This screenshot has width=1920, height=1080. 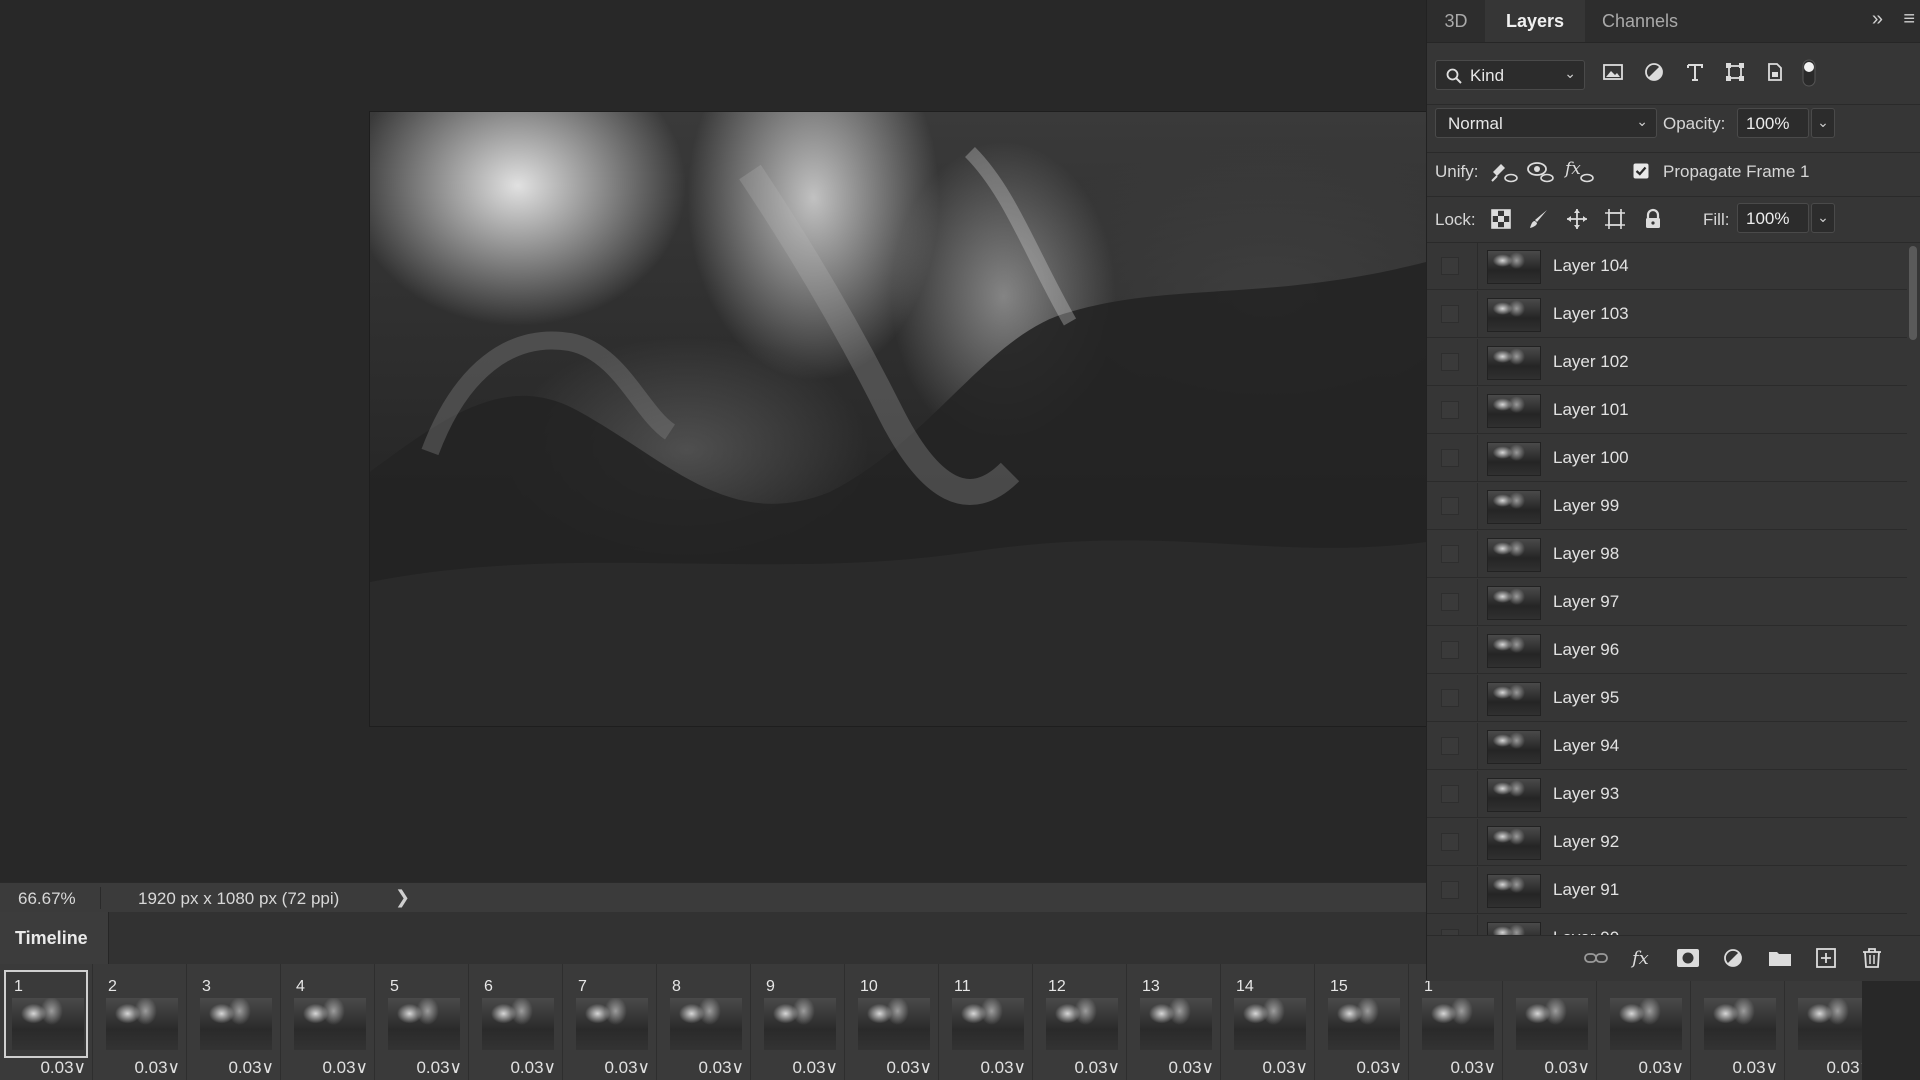 I want to click on panel-menu-icon: ≡, so click(x=1909, y=19).